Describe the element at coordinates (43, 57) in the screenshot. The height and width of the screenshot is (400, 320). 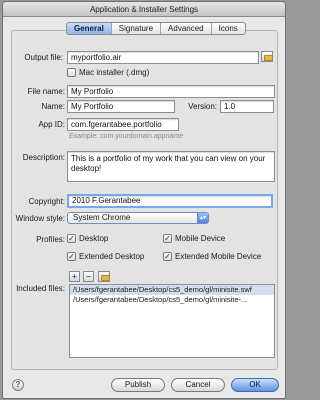
I see `output-file-label: Output file:` at that location.